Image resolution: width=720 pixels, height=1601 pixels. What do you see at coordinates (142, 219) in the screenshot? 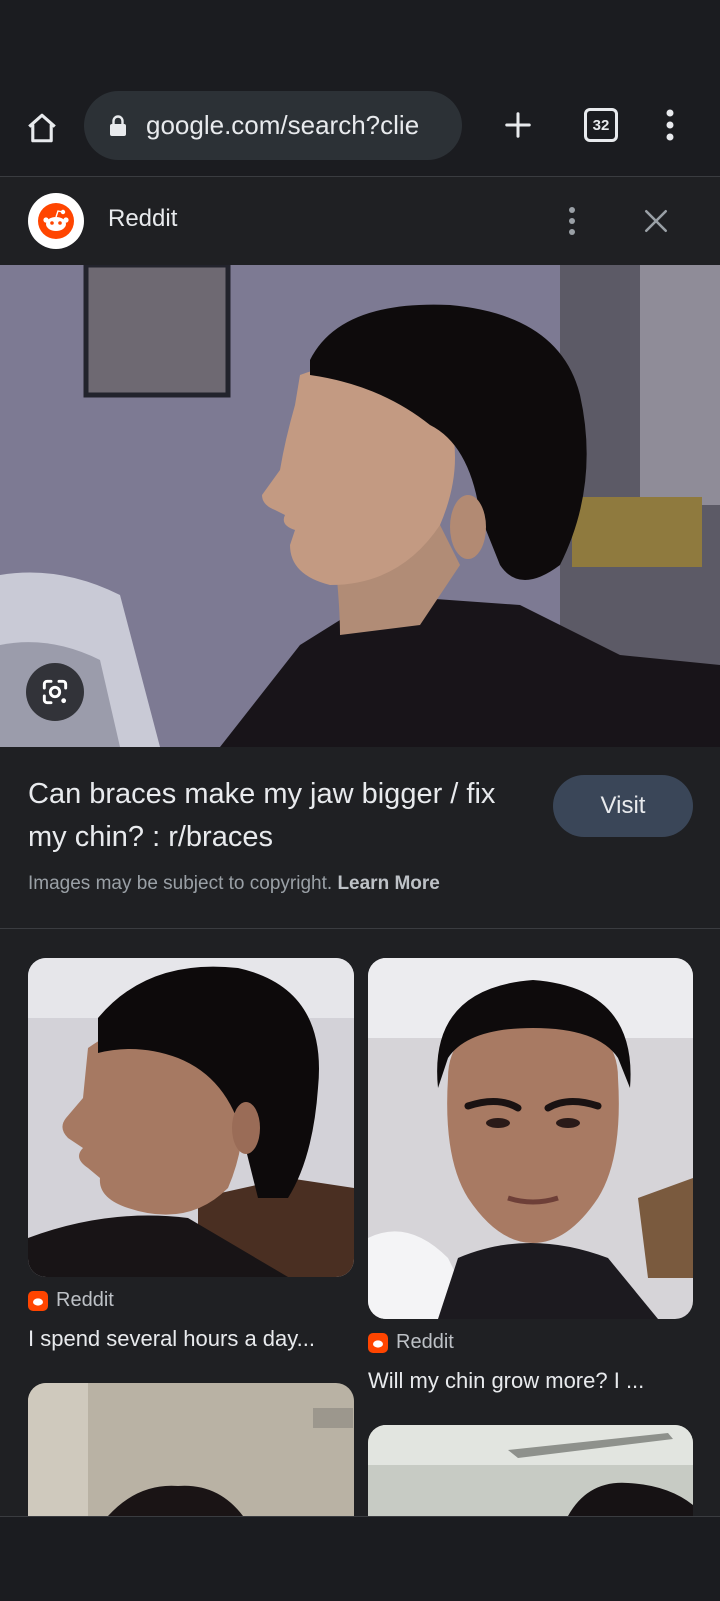
I see `source-name: Reddit` at bounding box center [142, 219].